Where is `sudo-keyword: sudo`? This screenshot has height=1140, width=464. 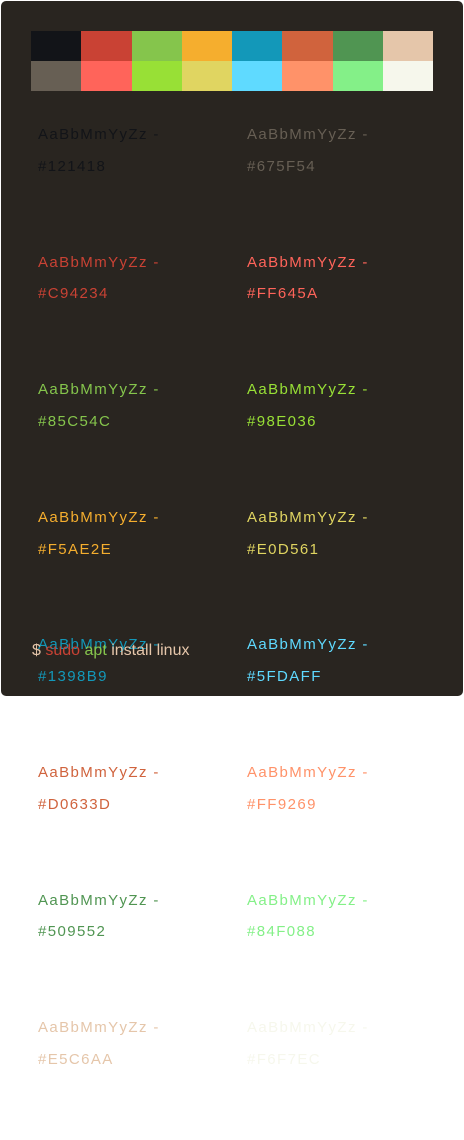
sudo-keyword: sudo is located at coordinates (63, 650).